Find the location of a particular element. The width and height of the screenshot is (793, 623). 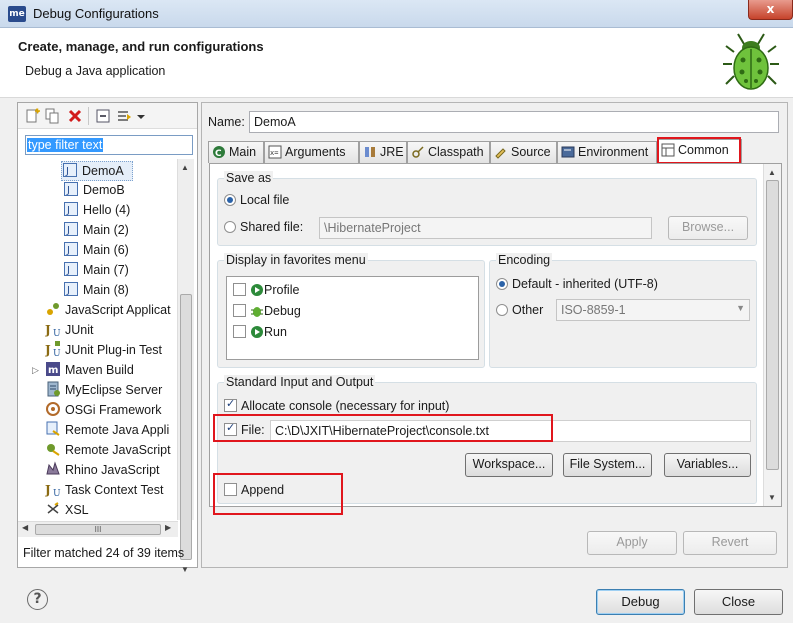

favorite-run: Run is located at coordinates (260, 332).